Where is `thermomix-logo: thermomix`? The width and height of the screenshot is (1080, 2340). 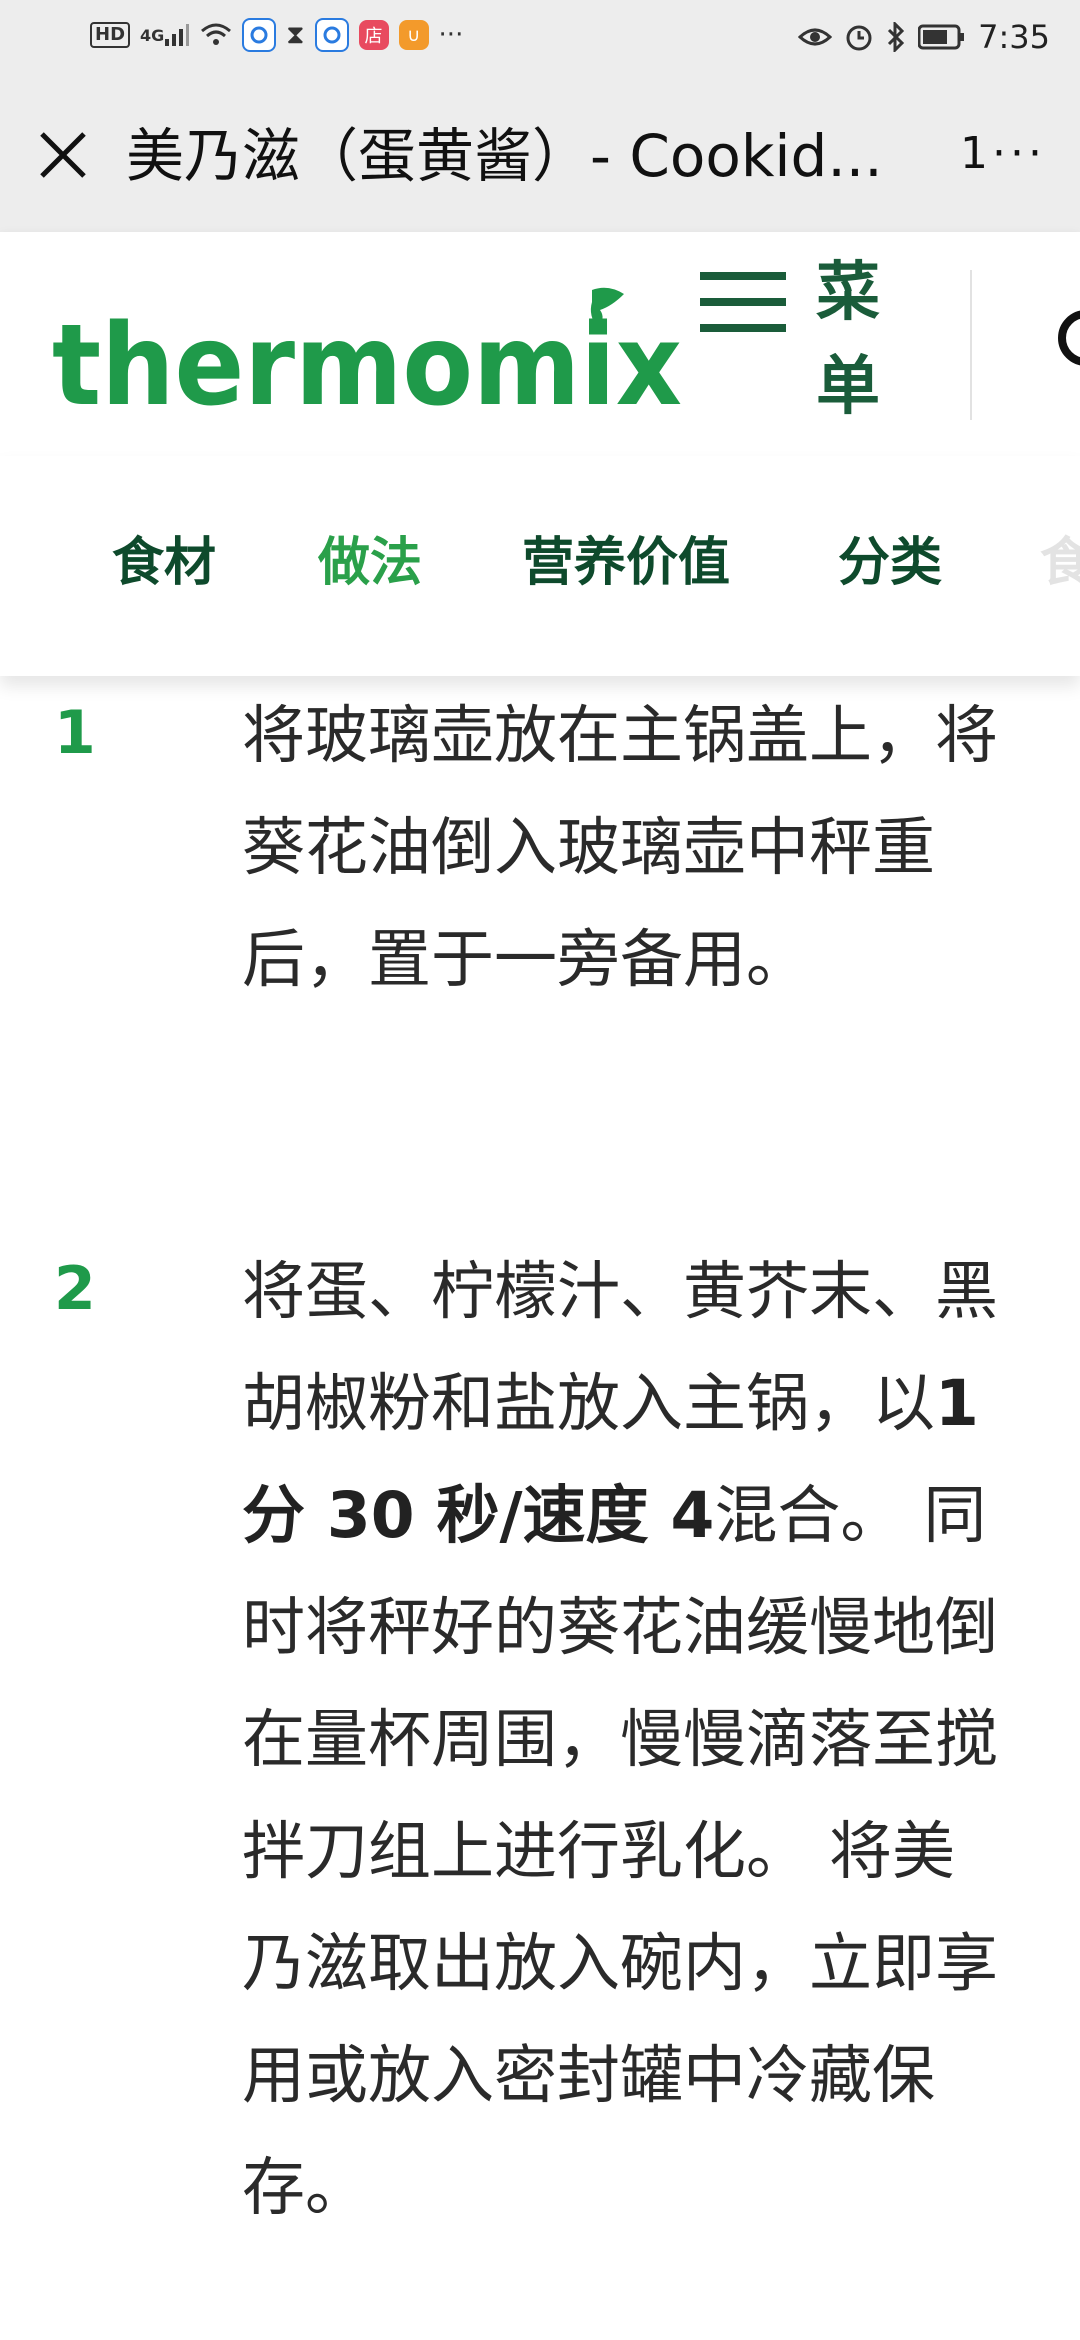 thermomix-logo: thermomix is located at coordinates (372, 359).